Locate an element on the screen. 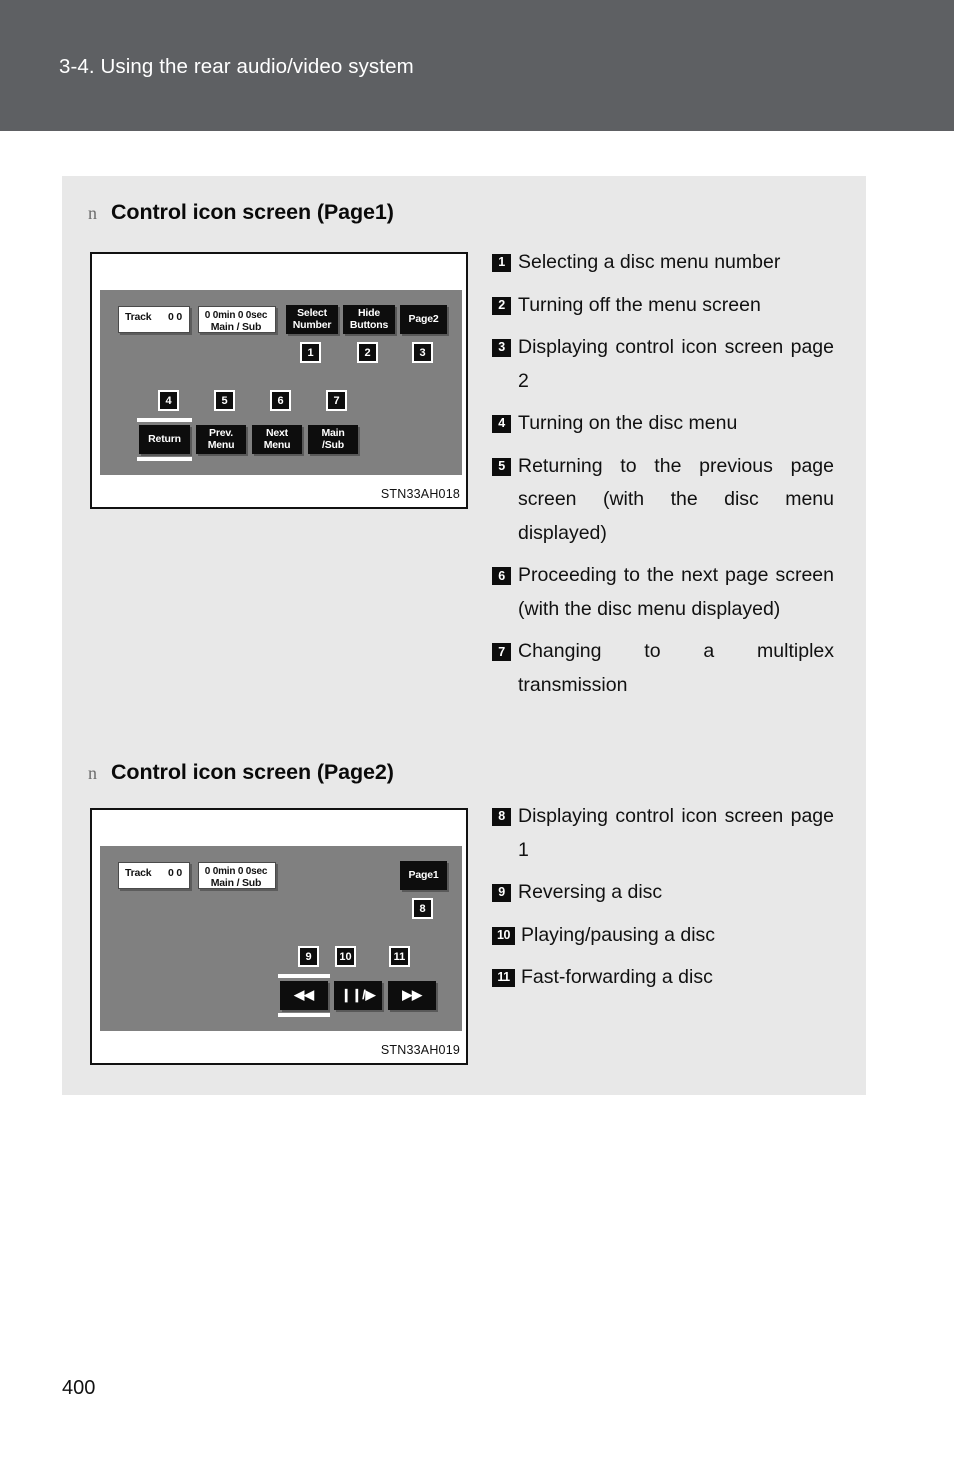 This screenshot has height=1475, width=954. section-heading-page2: n Control icon screen (Page2) is located at coordinates (241, 772).